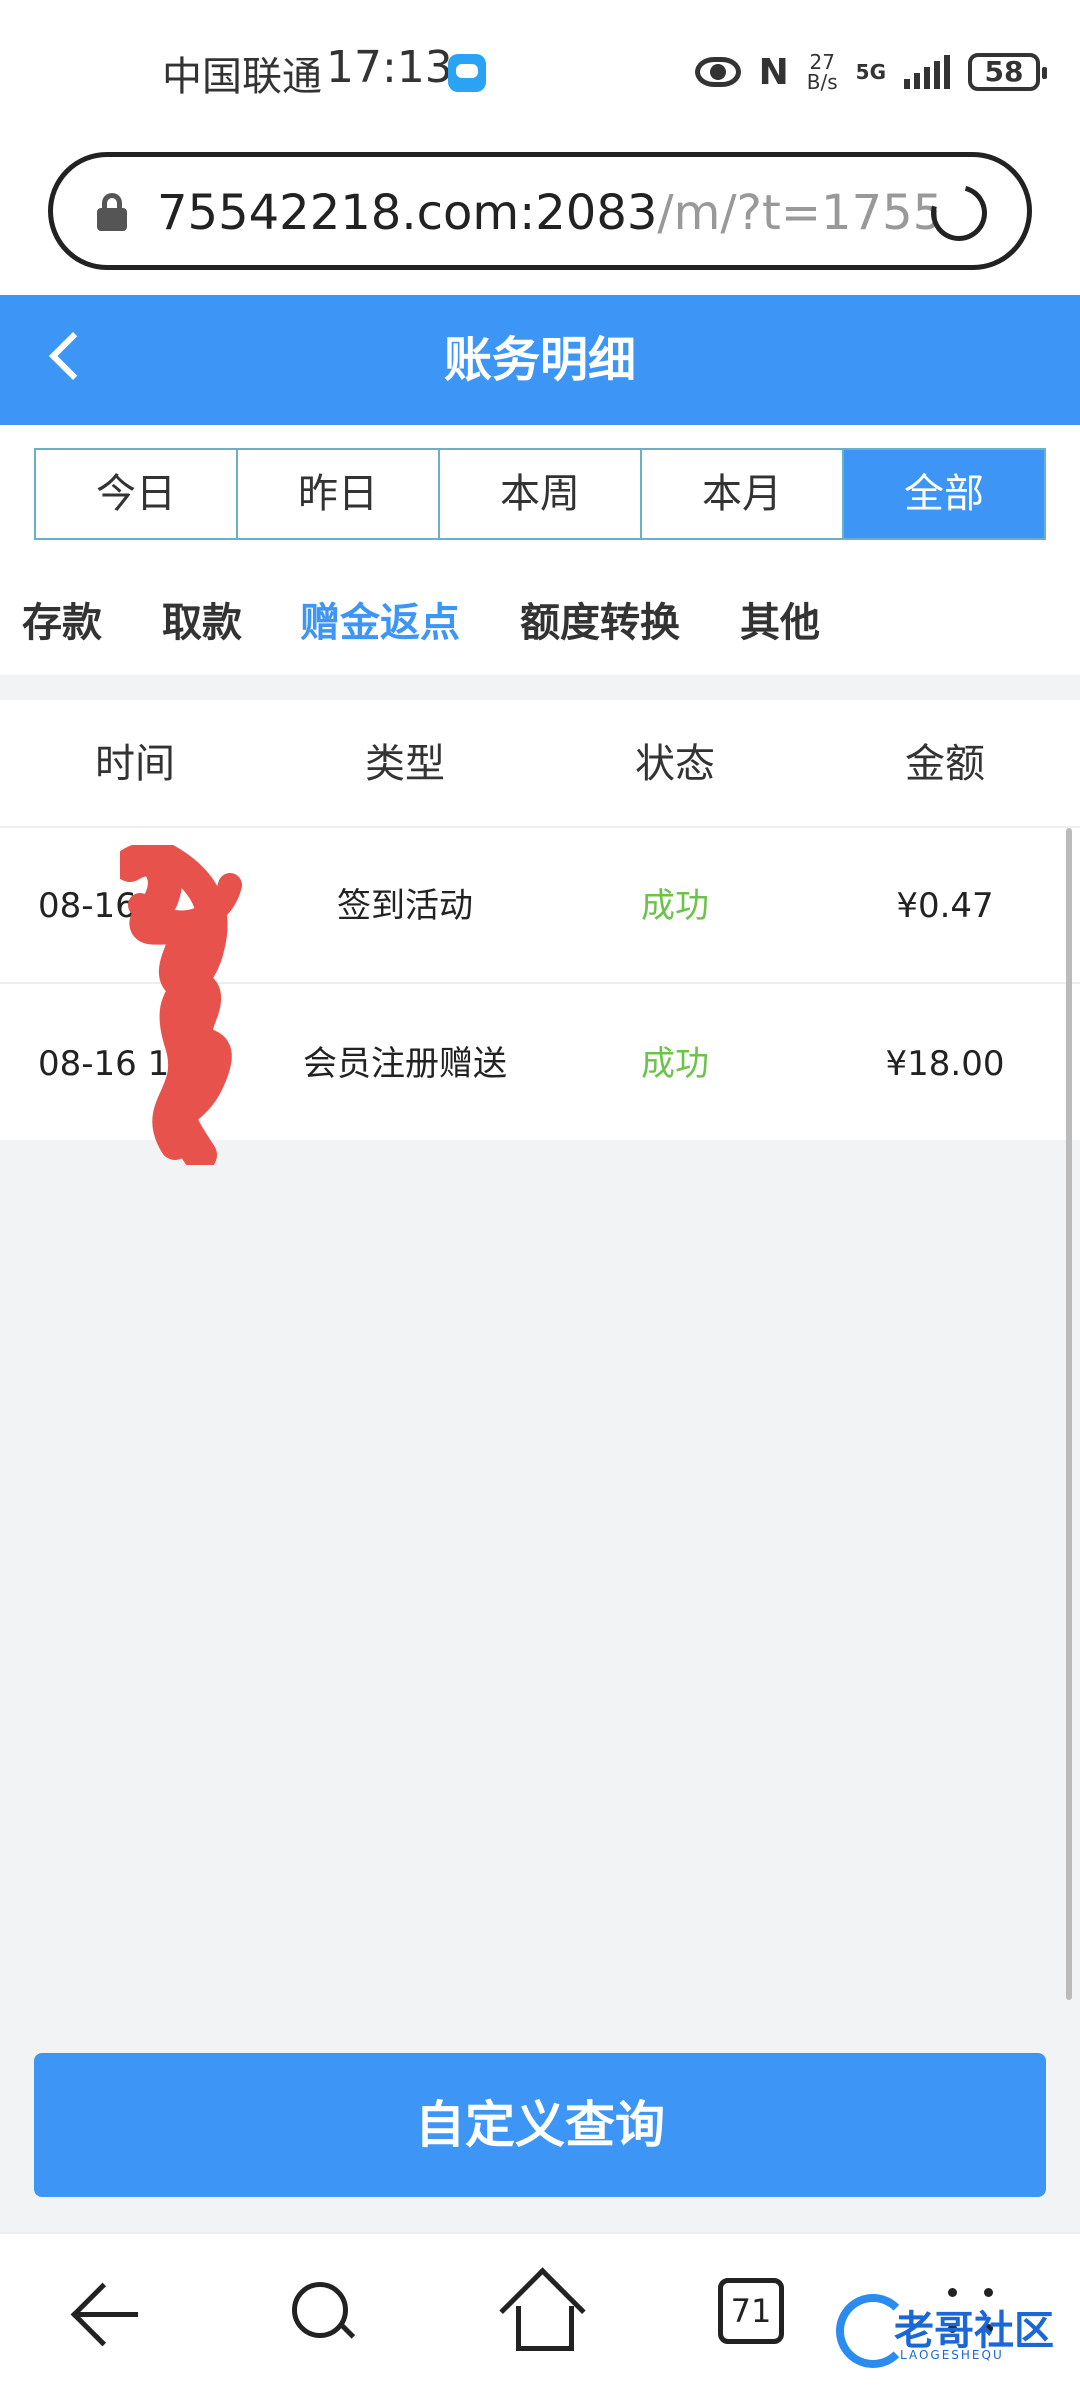 The height and width of the screenshot is (2400, 1080). What do you see at coordinates (322, 2312) in the screenshot?
I see `search-icon` at bounding box center [322, 2312].